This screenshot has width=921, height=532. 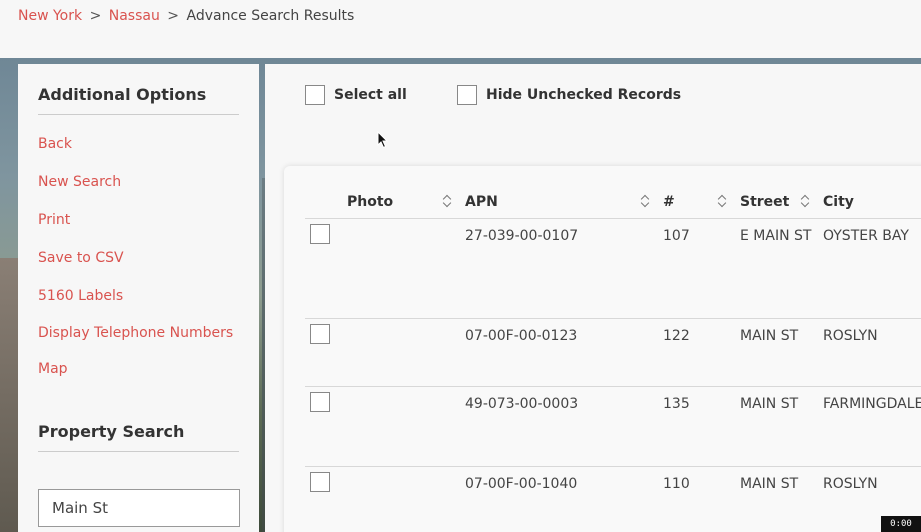 I want to click on breadcrumb-state: New York, so click(x=50, y=16).